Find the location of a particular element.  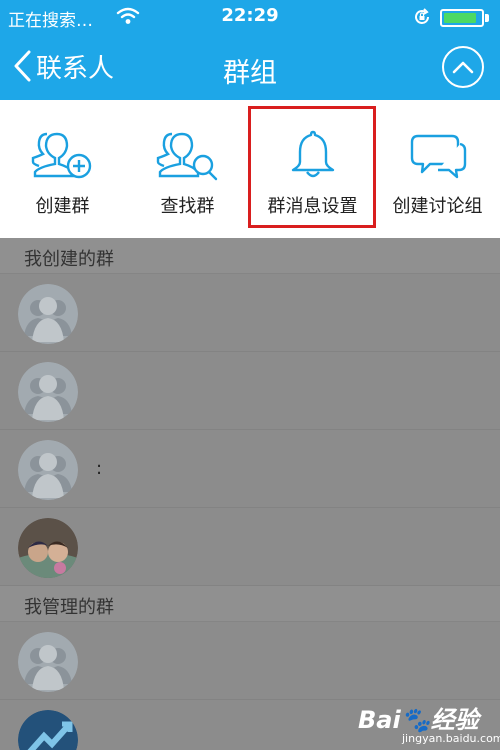

highlight-box is located at coordinates (312, 167).